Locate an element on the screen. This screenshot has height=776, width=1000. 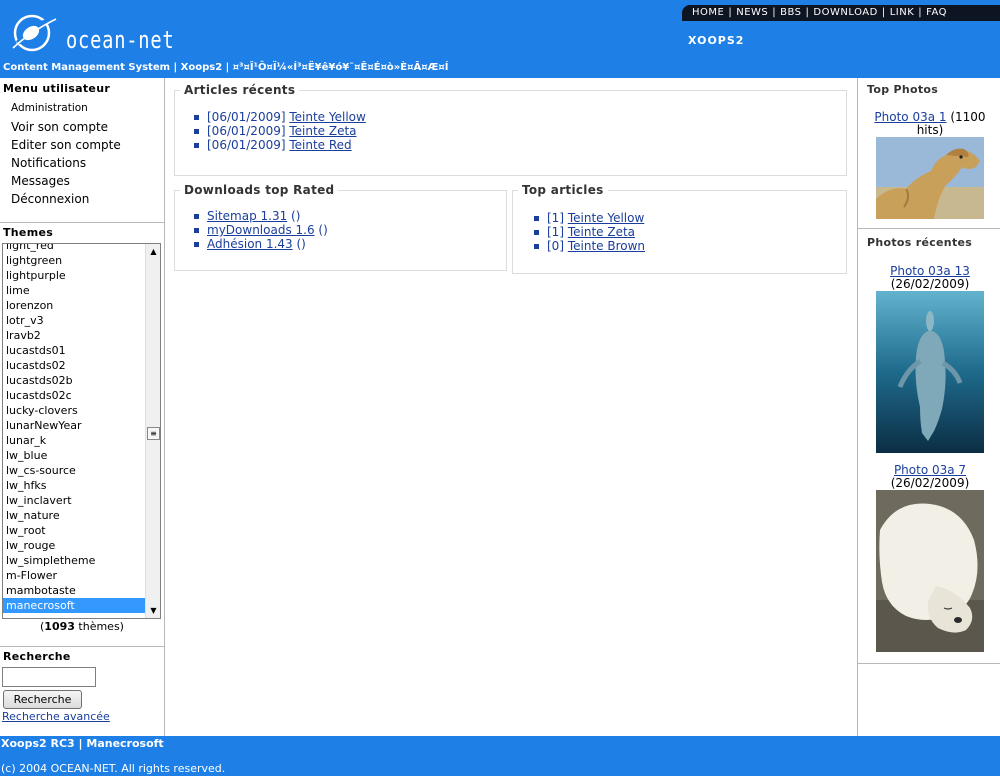
theme-option: lucastds02c is located at coordinates (75, 395).